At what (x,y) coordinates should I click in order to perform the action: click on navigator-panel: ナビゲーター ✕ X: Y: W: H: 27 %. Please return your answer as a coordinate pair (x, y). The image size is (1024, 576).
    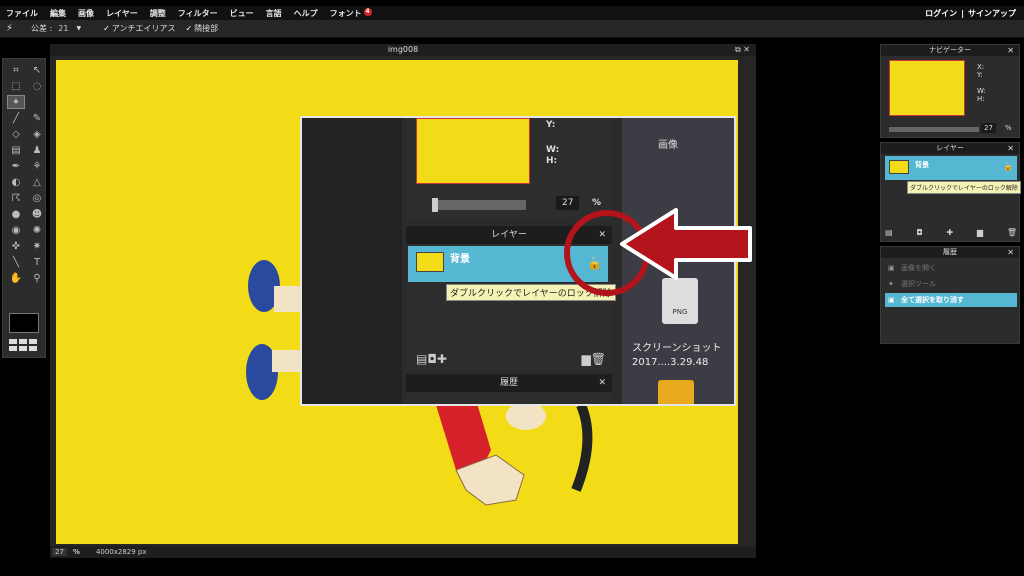
    Looking at the image, I should click on (950, 91).